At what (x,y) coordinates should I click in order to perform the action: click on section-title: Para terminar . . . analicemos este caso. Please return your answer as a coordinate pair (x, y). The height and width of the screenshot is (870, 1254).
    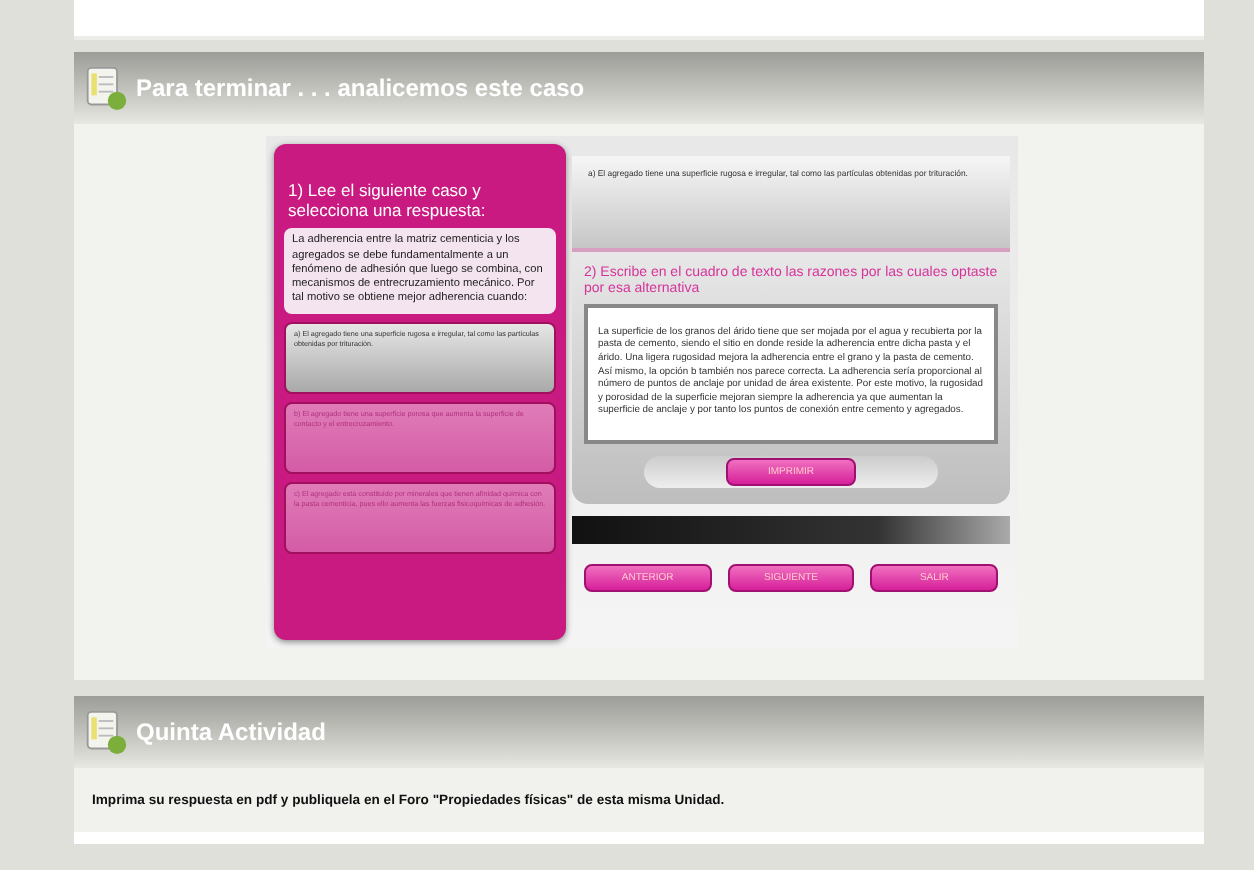
    Looking at the image, I should click on (360, 88).